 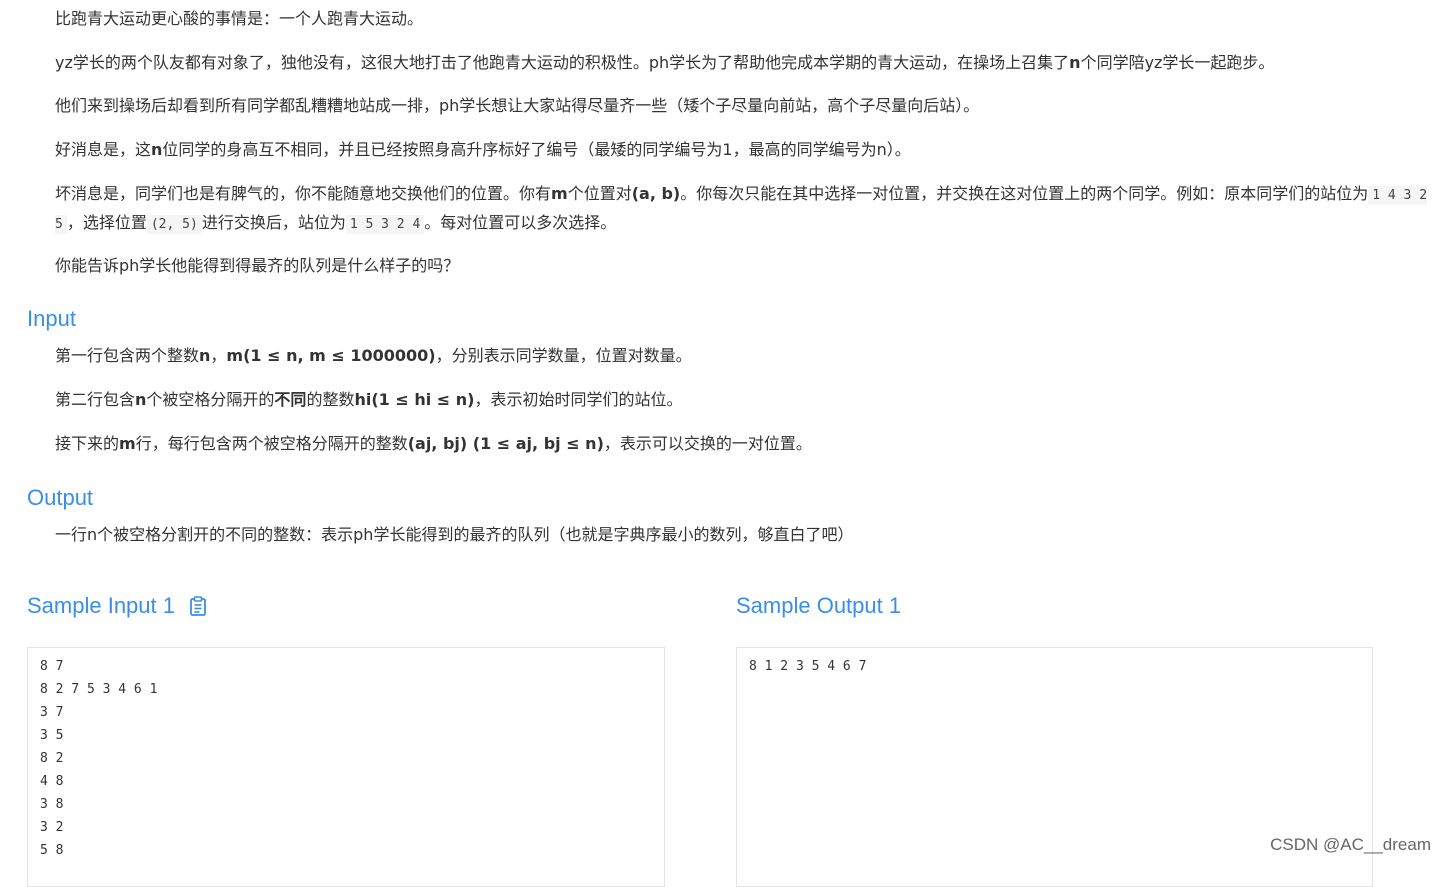 What do you see at coordinates (174, 224) in the screenshot?
I see `inline-code: (2, 5)` at bounding box center [174, 224].